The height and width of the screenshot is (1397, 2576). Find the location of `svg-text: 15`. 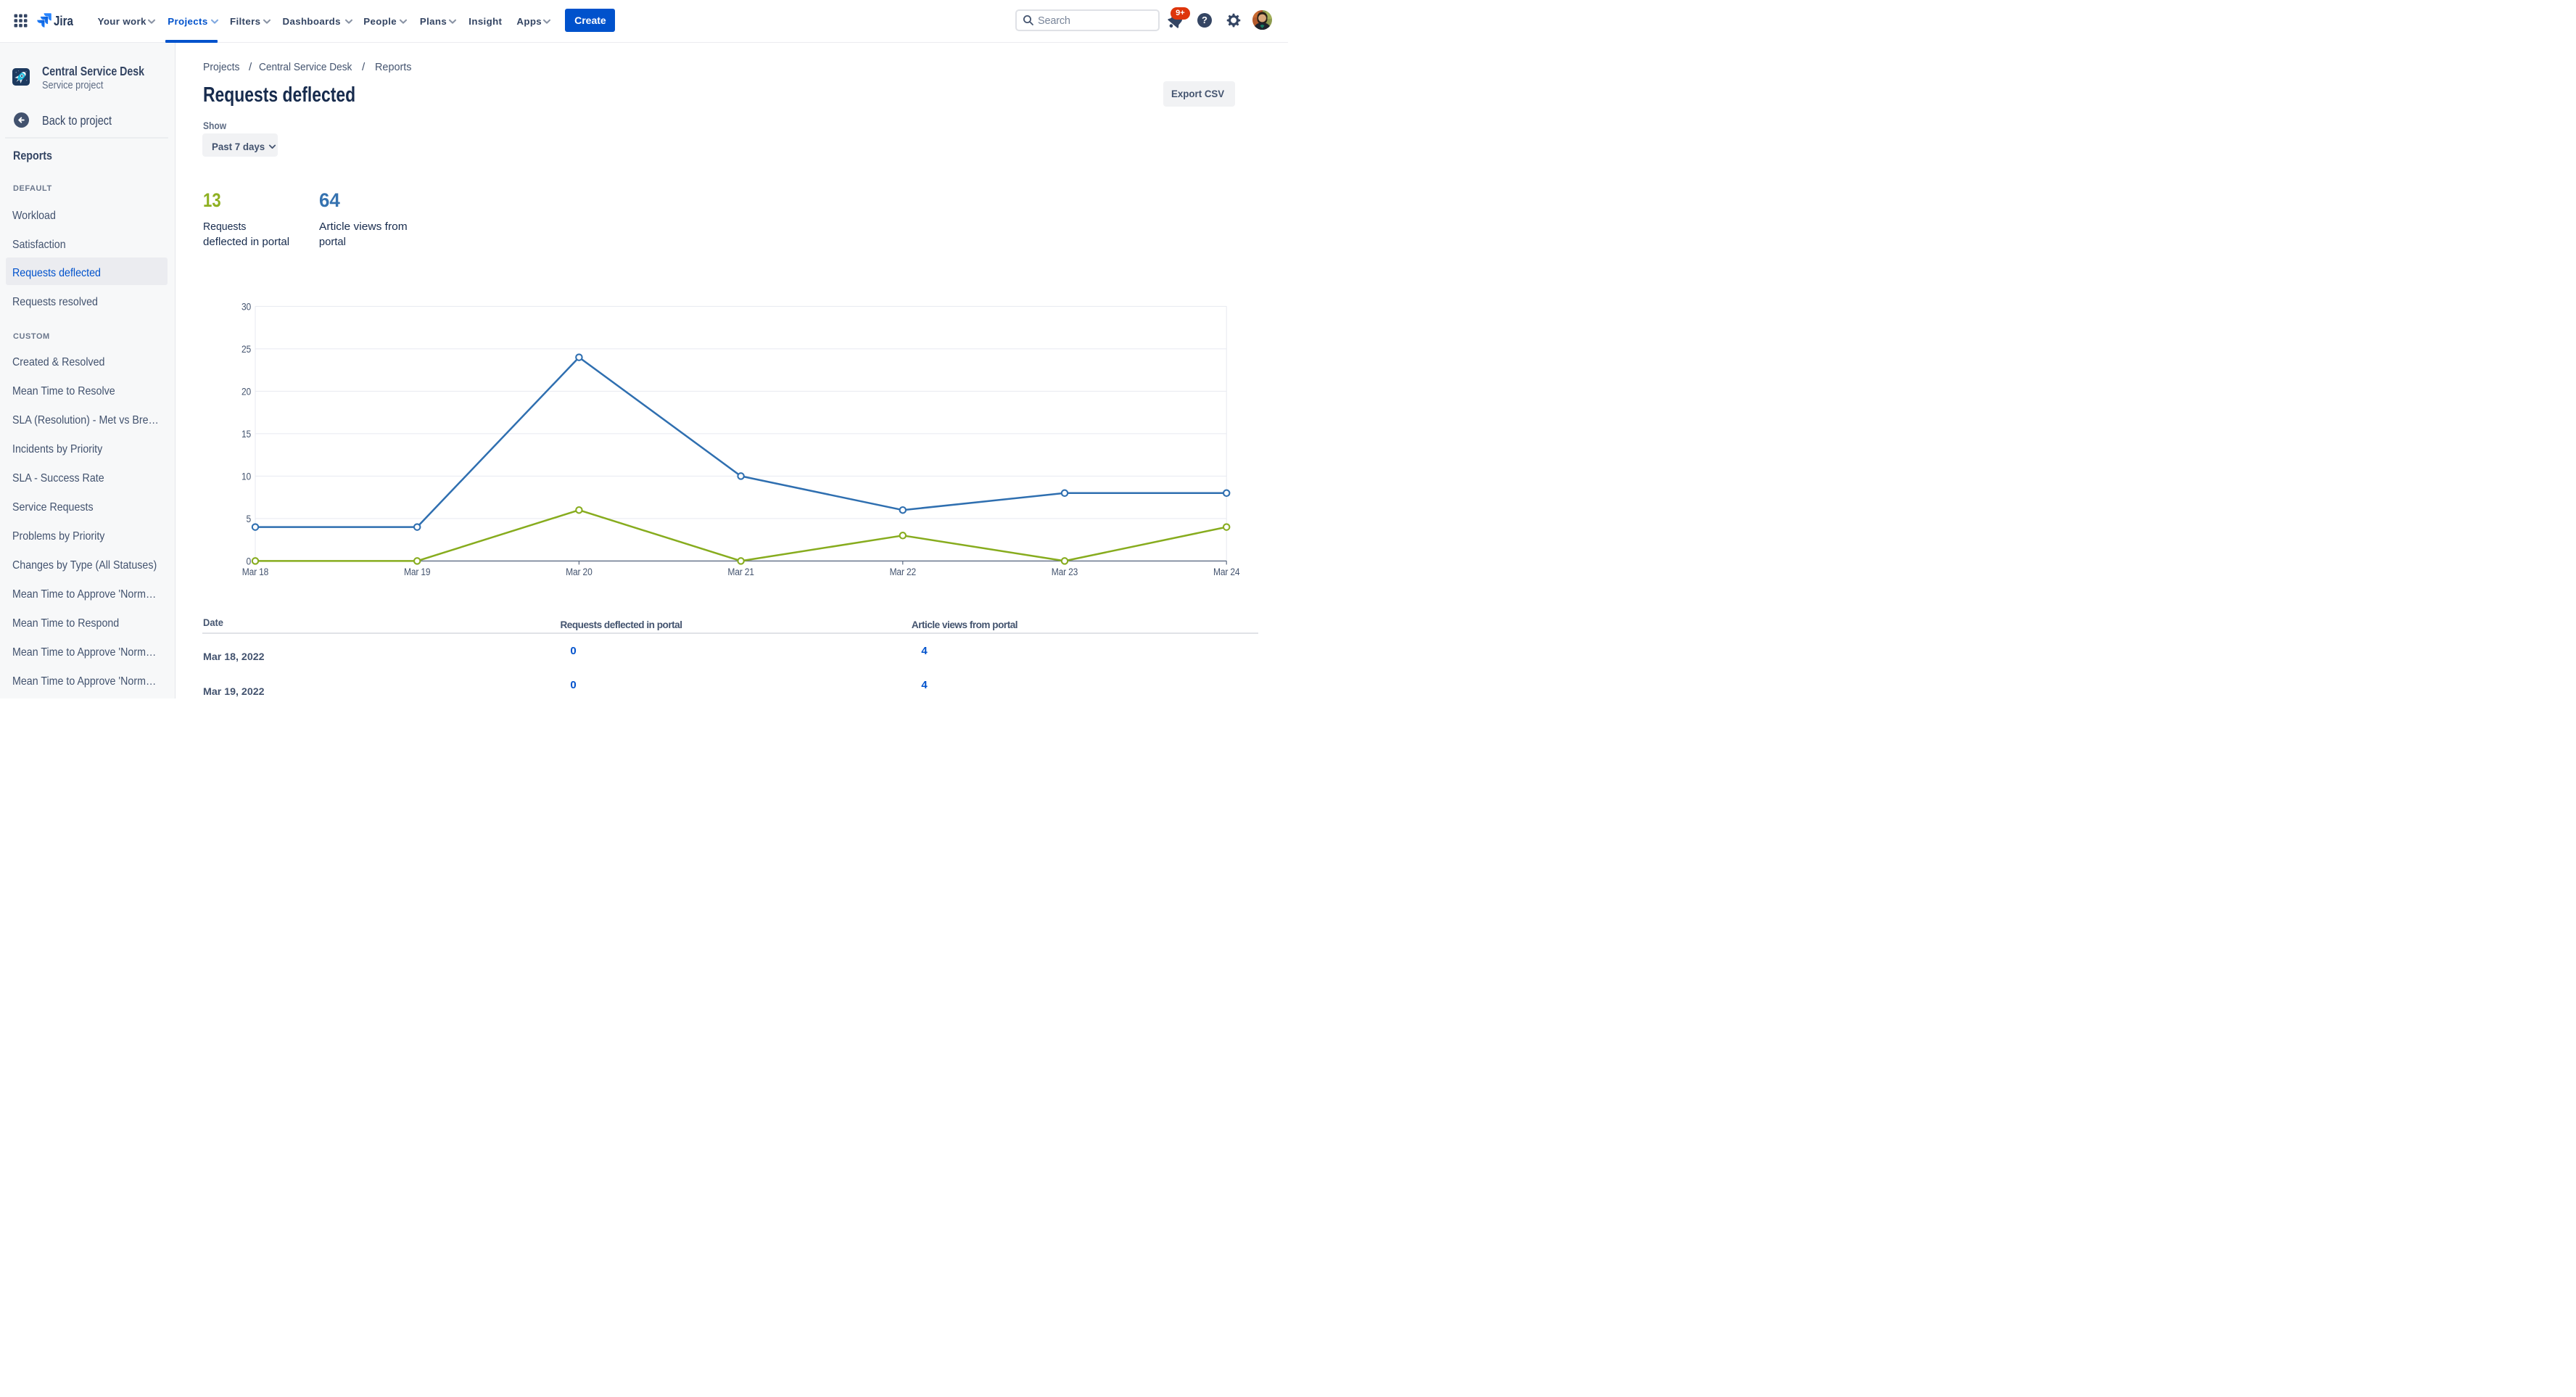

svg-text: 15 is located at coordinates (246, 434).